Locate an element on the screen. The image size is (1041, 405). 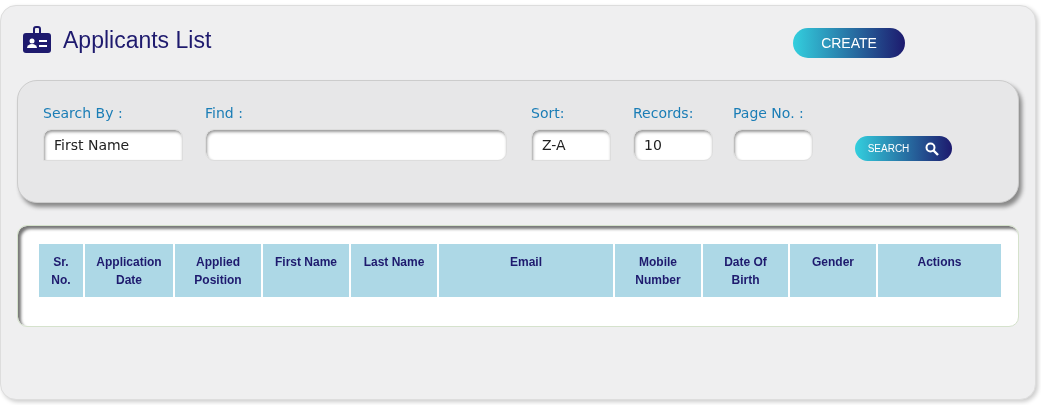
column-header: Date Of Birth is located at coordinates (745, 270).